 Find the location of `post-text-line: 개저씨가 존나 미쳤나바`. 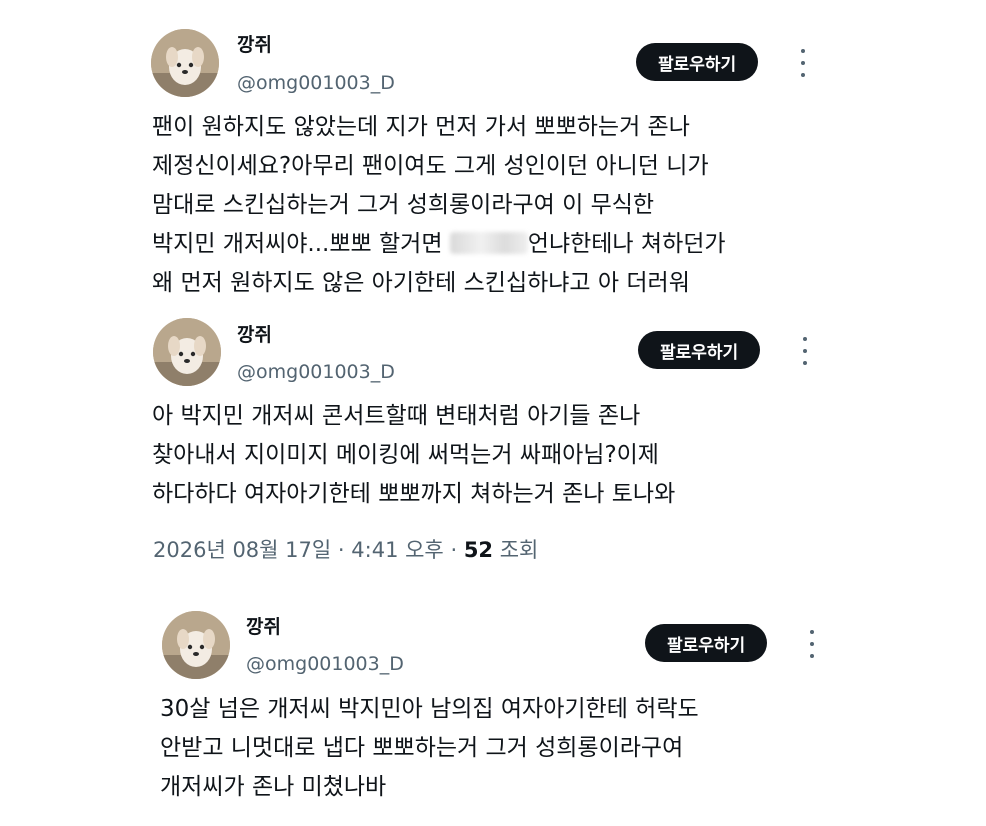

post-text-line: 개저씨가 존나 미쳤나바 is located at coordinates (273, 787).